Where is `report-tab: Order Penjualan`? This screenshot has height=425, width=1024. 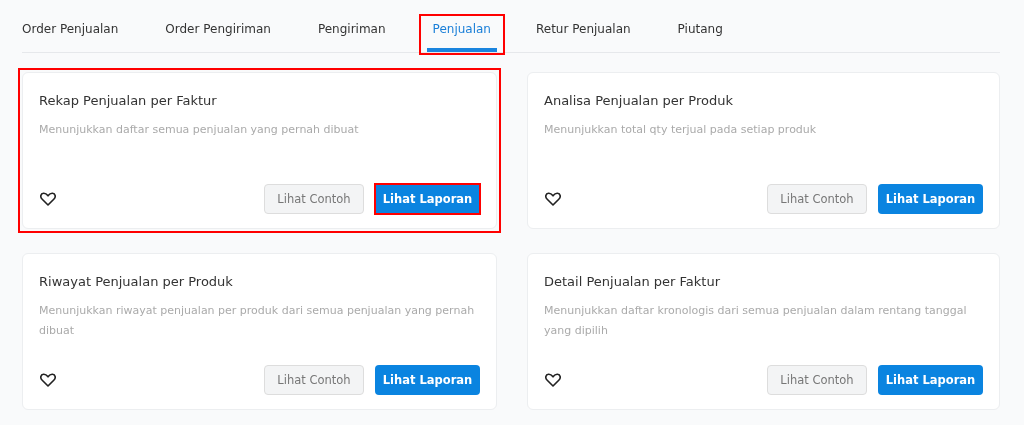
report-tab: Order Penjualan is located at coordinates (70, 26).